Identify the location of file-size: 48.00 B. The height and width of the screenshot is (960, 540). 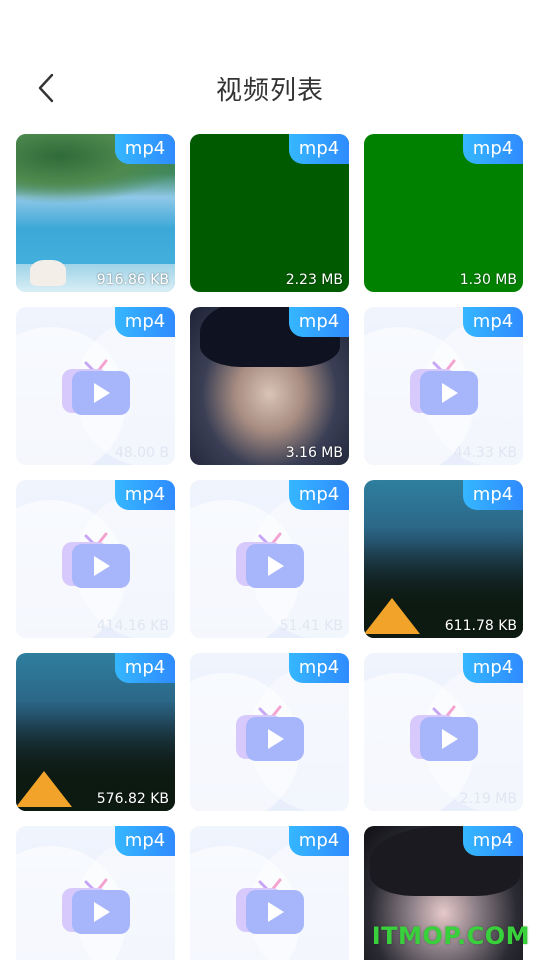
(141, 453).